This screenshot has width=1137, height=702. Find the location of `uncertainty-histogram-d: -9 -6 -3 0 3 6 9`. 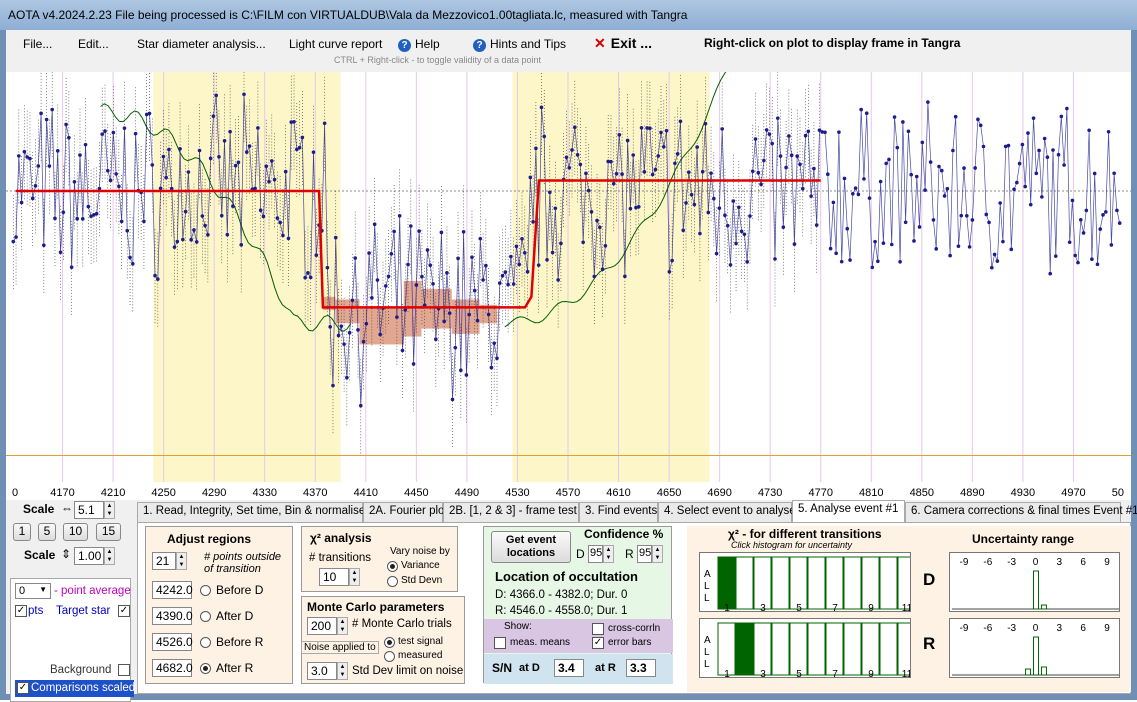

uncertainty-histogram-d: -9 -6 -3 0 3 6 9 is located at coordinates (1034, 582).